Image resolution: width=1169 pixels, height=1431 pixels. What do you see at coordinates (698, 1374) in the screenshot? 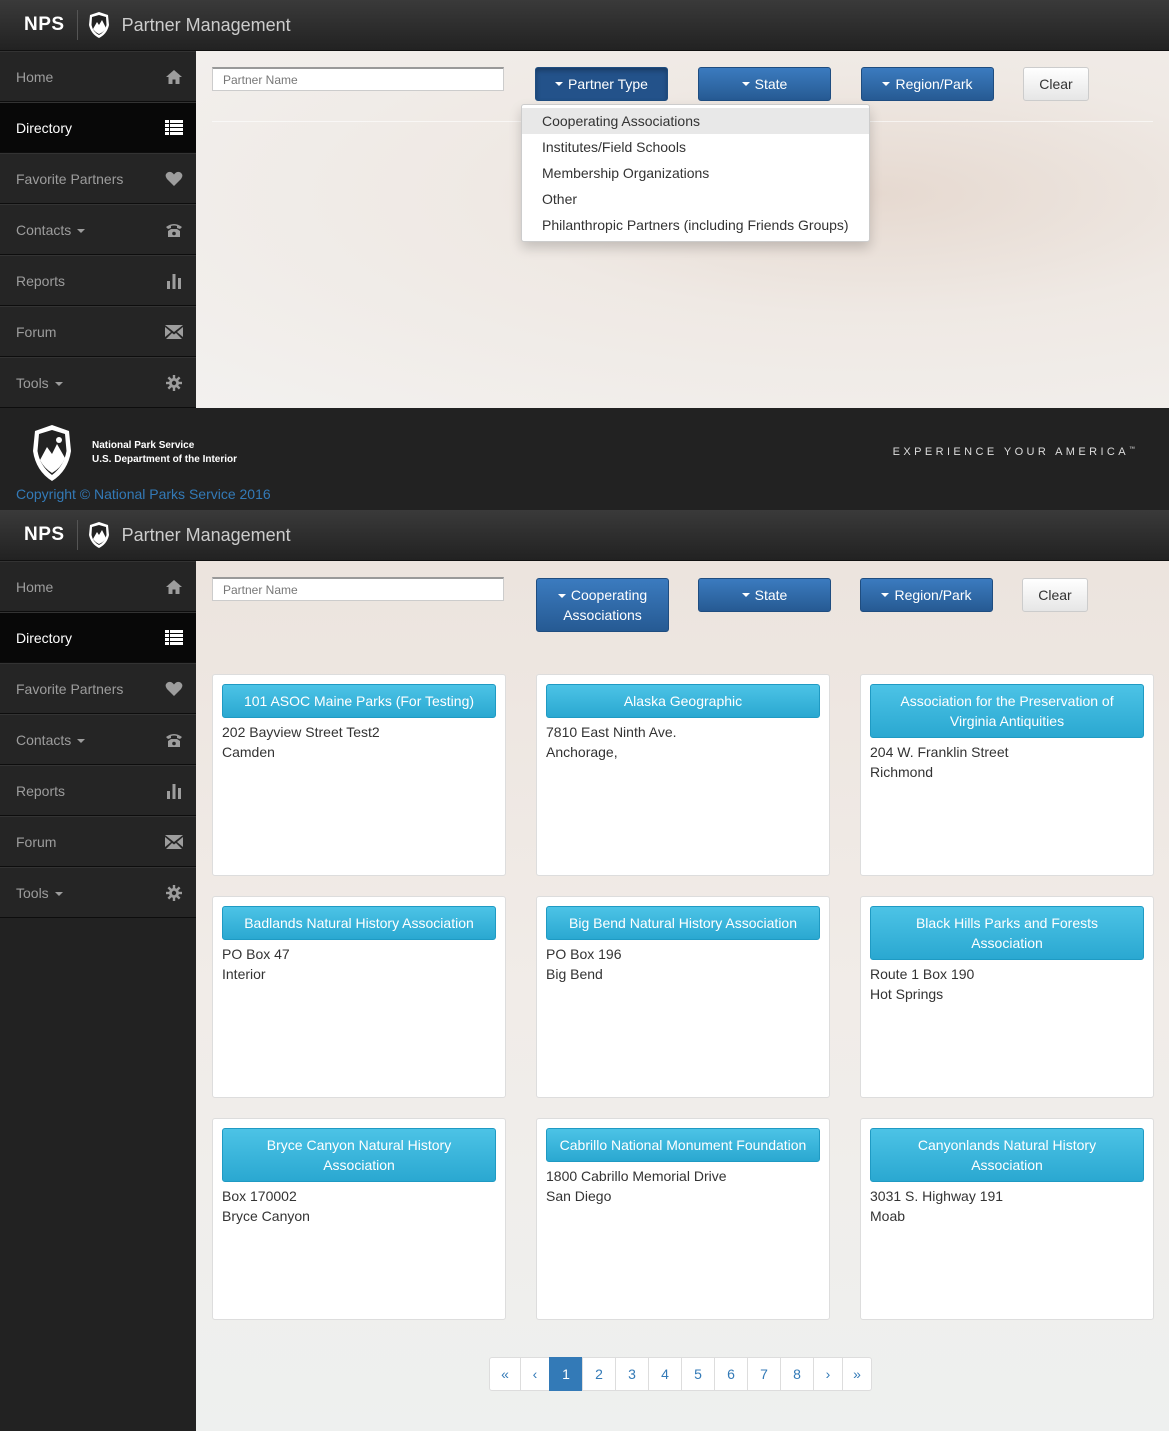
I see `page-5-button: 5` at bounding box center [698, 1374].